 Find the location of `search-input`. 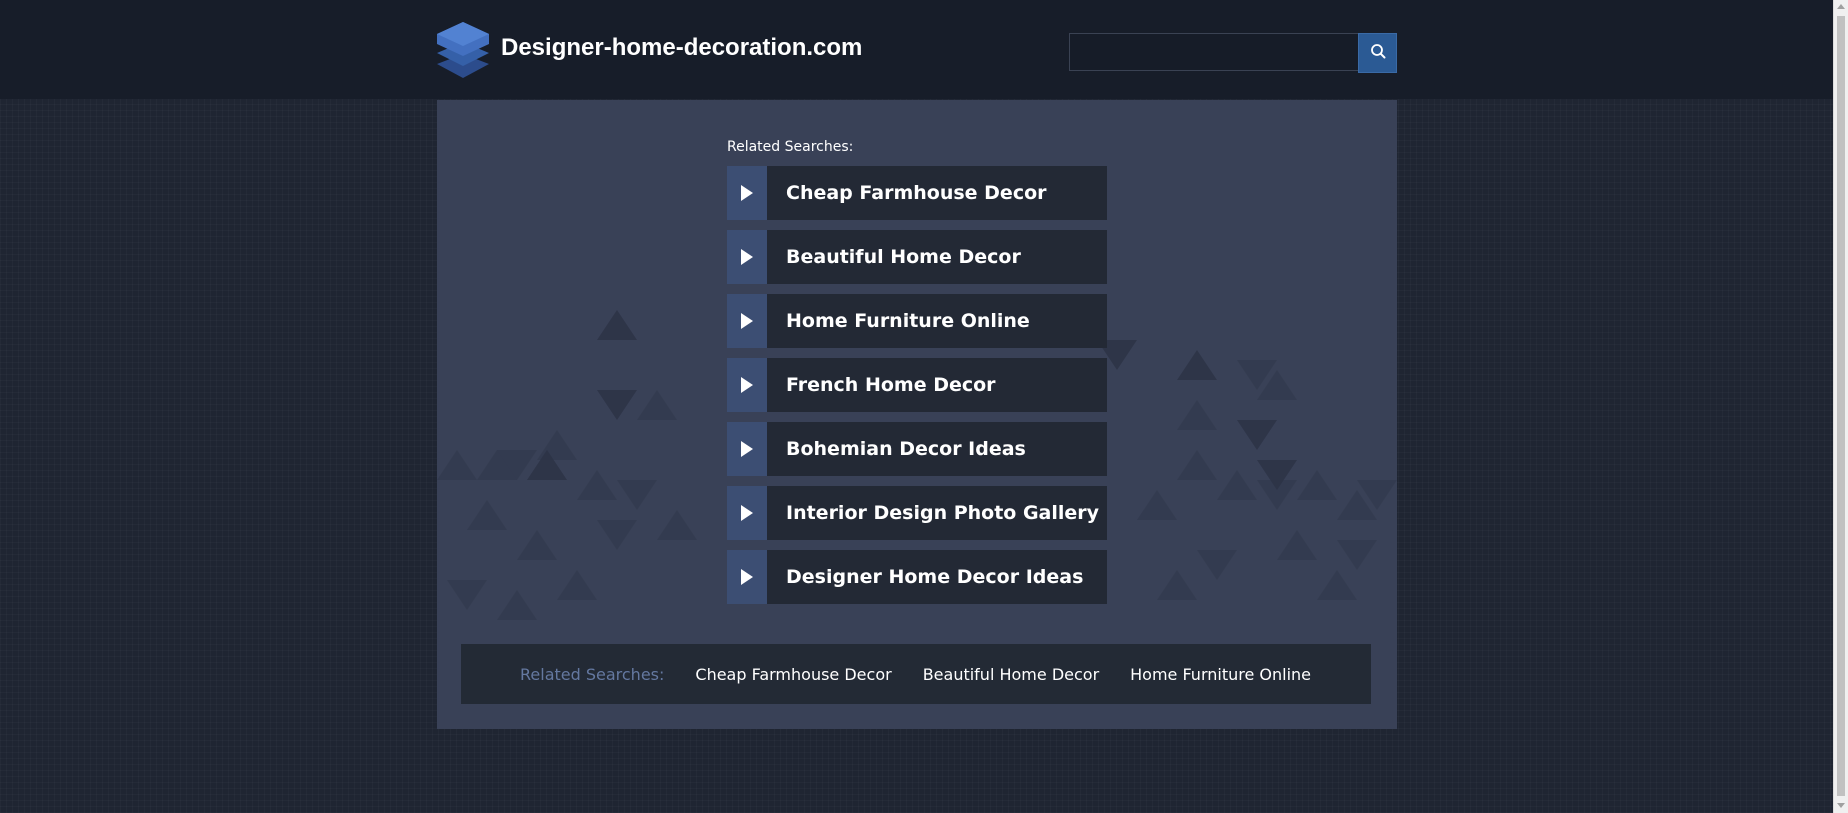

search-input is located at coordinates (1214, 52).